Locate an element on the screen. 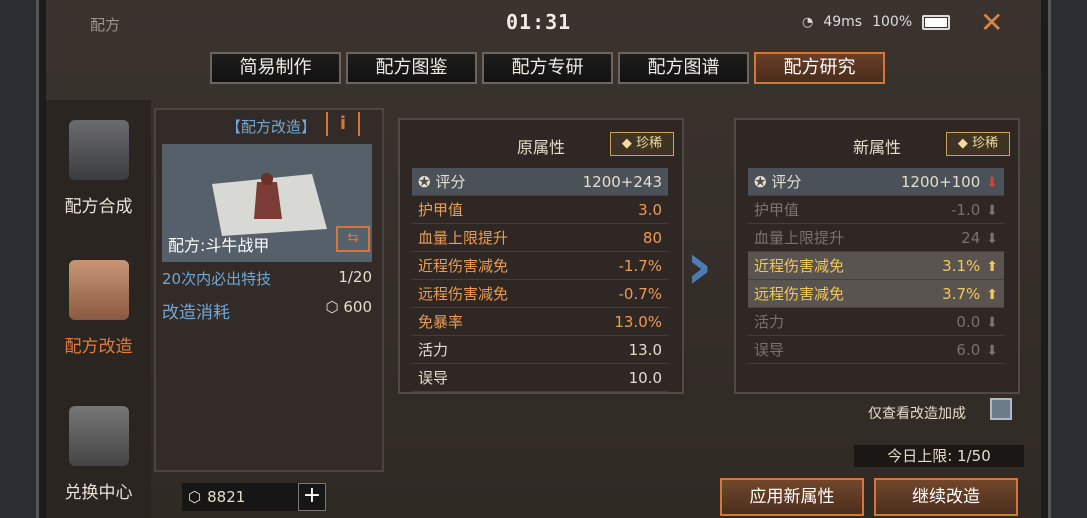 The image size is (1087, 518). attr-value: 13.0% is located at coordinates (638, 321).